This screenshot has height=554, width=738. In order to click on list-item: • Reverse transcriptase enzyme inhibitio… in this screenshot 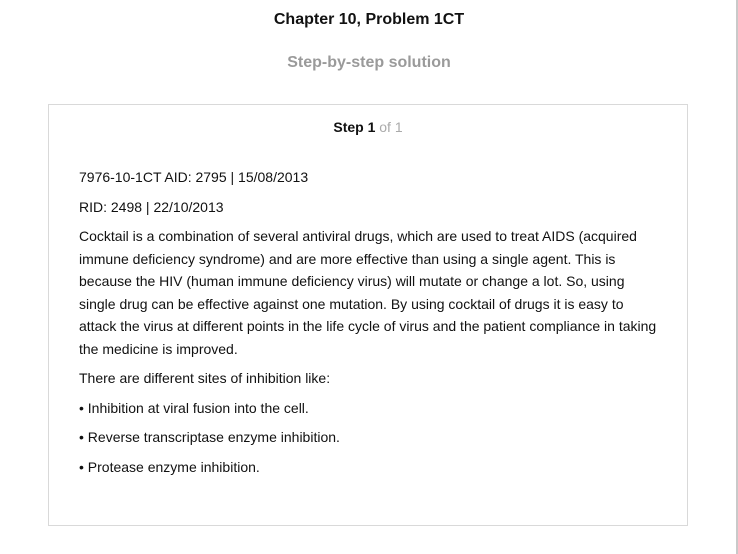, I will do `click(209, 437)`.